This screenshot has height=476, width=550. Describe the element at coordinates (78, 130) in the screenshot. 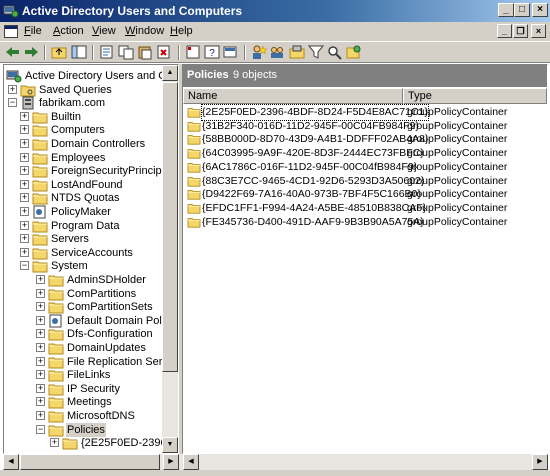

I see `tree-node-label: Computers` at that location.